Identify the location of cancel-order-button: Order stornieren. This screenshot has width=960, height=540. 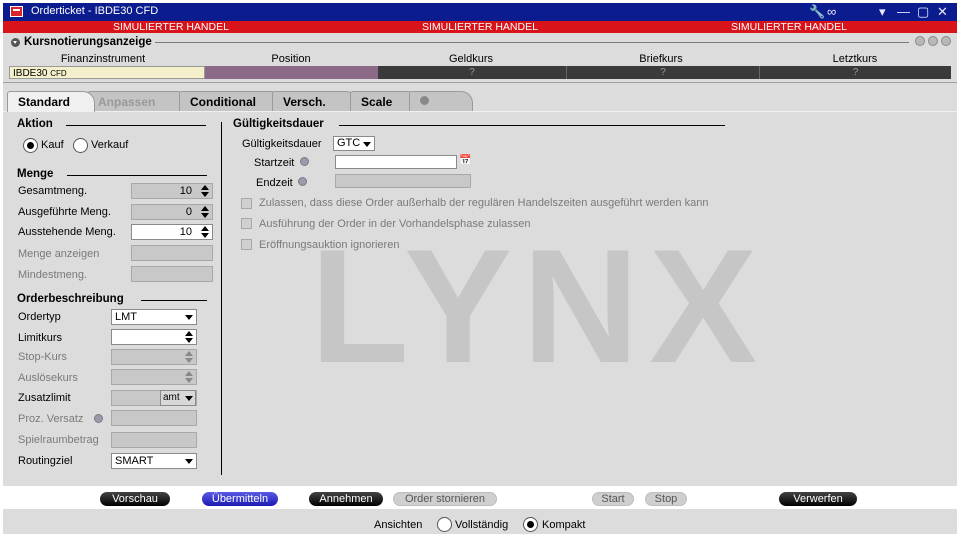
(445, 499).